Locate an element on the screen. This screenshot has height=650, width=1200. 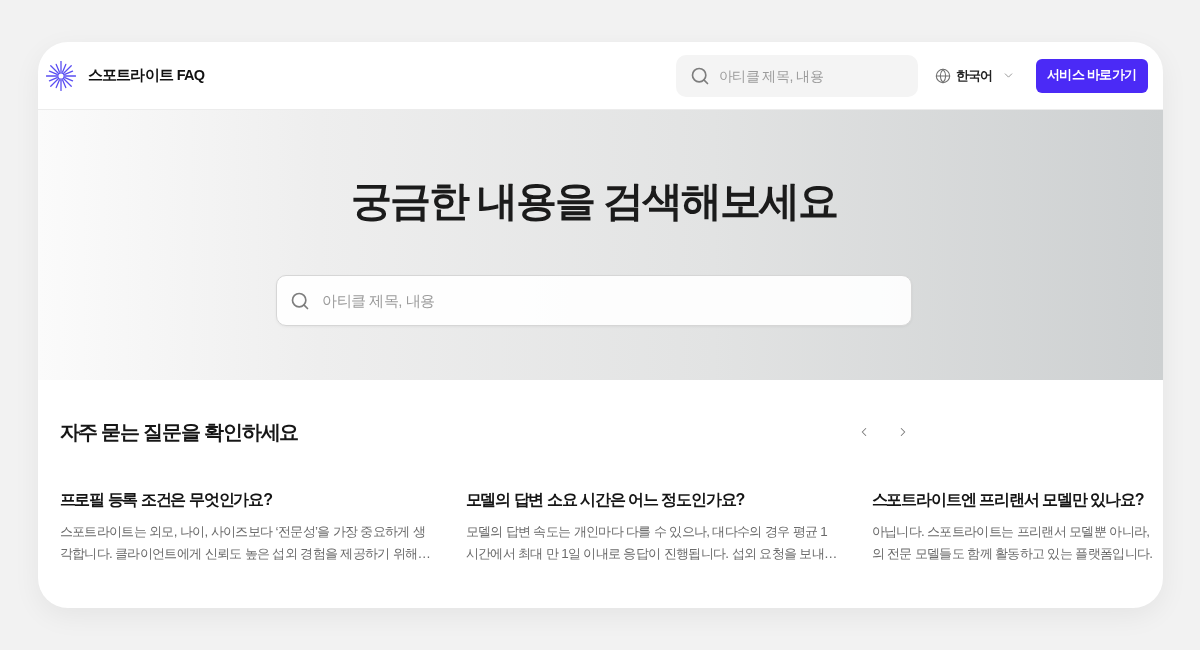
starburst-logo-icon is located at coordinates (60, 75).